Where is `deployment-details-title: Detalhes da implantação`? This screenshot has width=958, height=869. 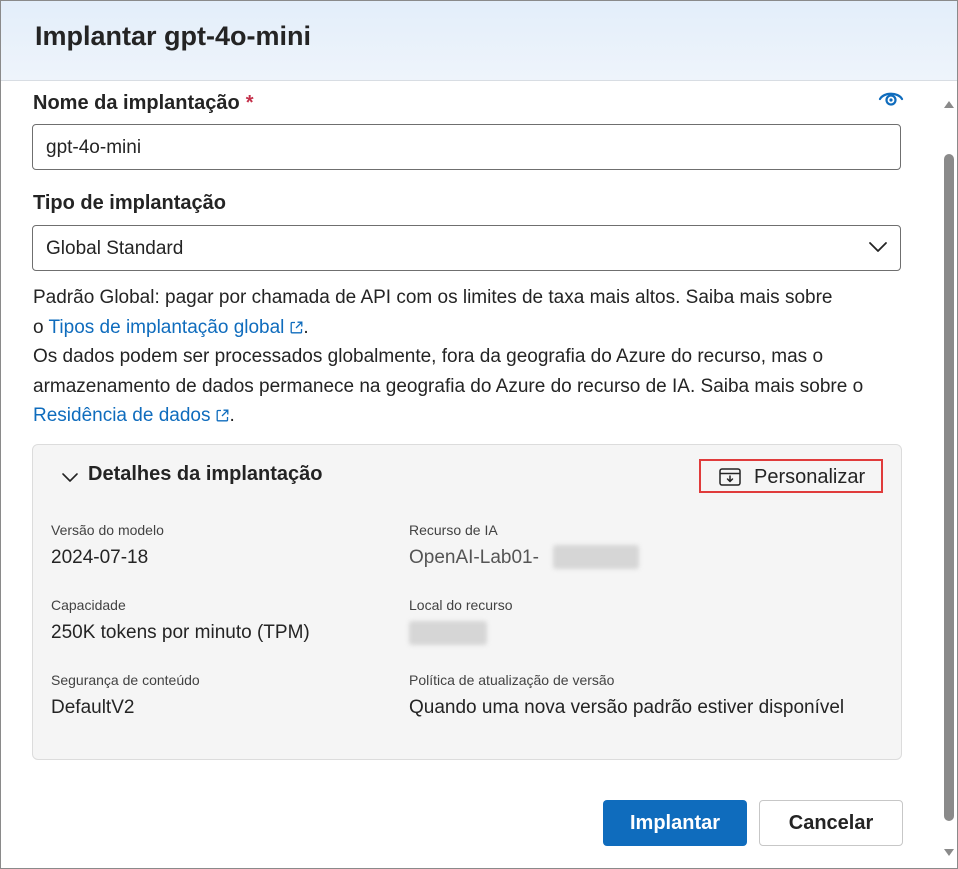 deployment-details-title: Detalhes da implantação is located at coordinates (205, 474).